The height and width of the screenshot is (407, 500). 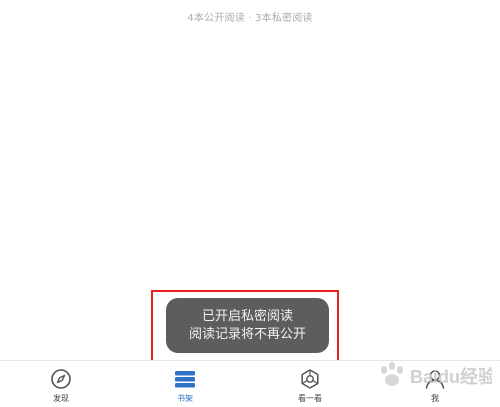 What do you see at coordinates (247, 334) in the screenshot?
I see `toast-line-2: 阅读记录将不再公开` at bounding box center [247, 334].